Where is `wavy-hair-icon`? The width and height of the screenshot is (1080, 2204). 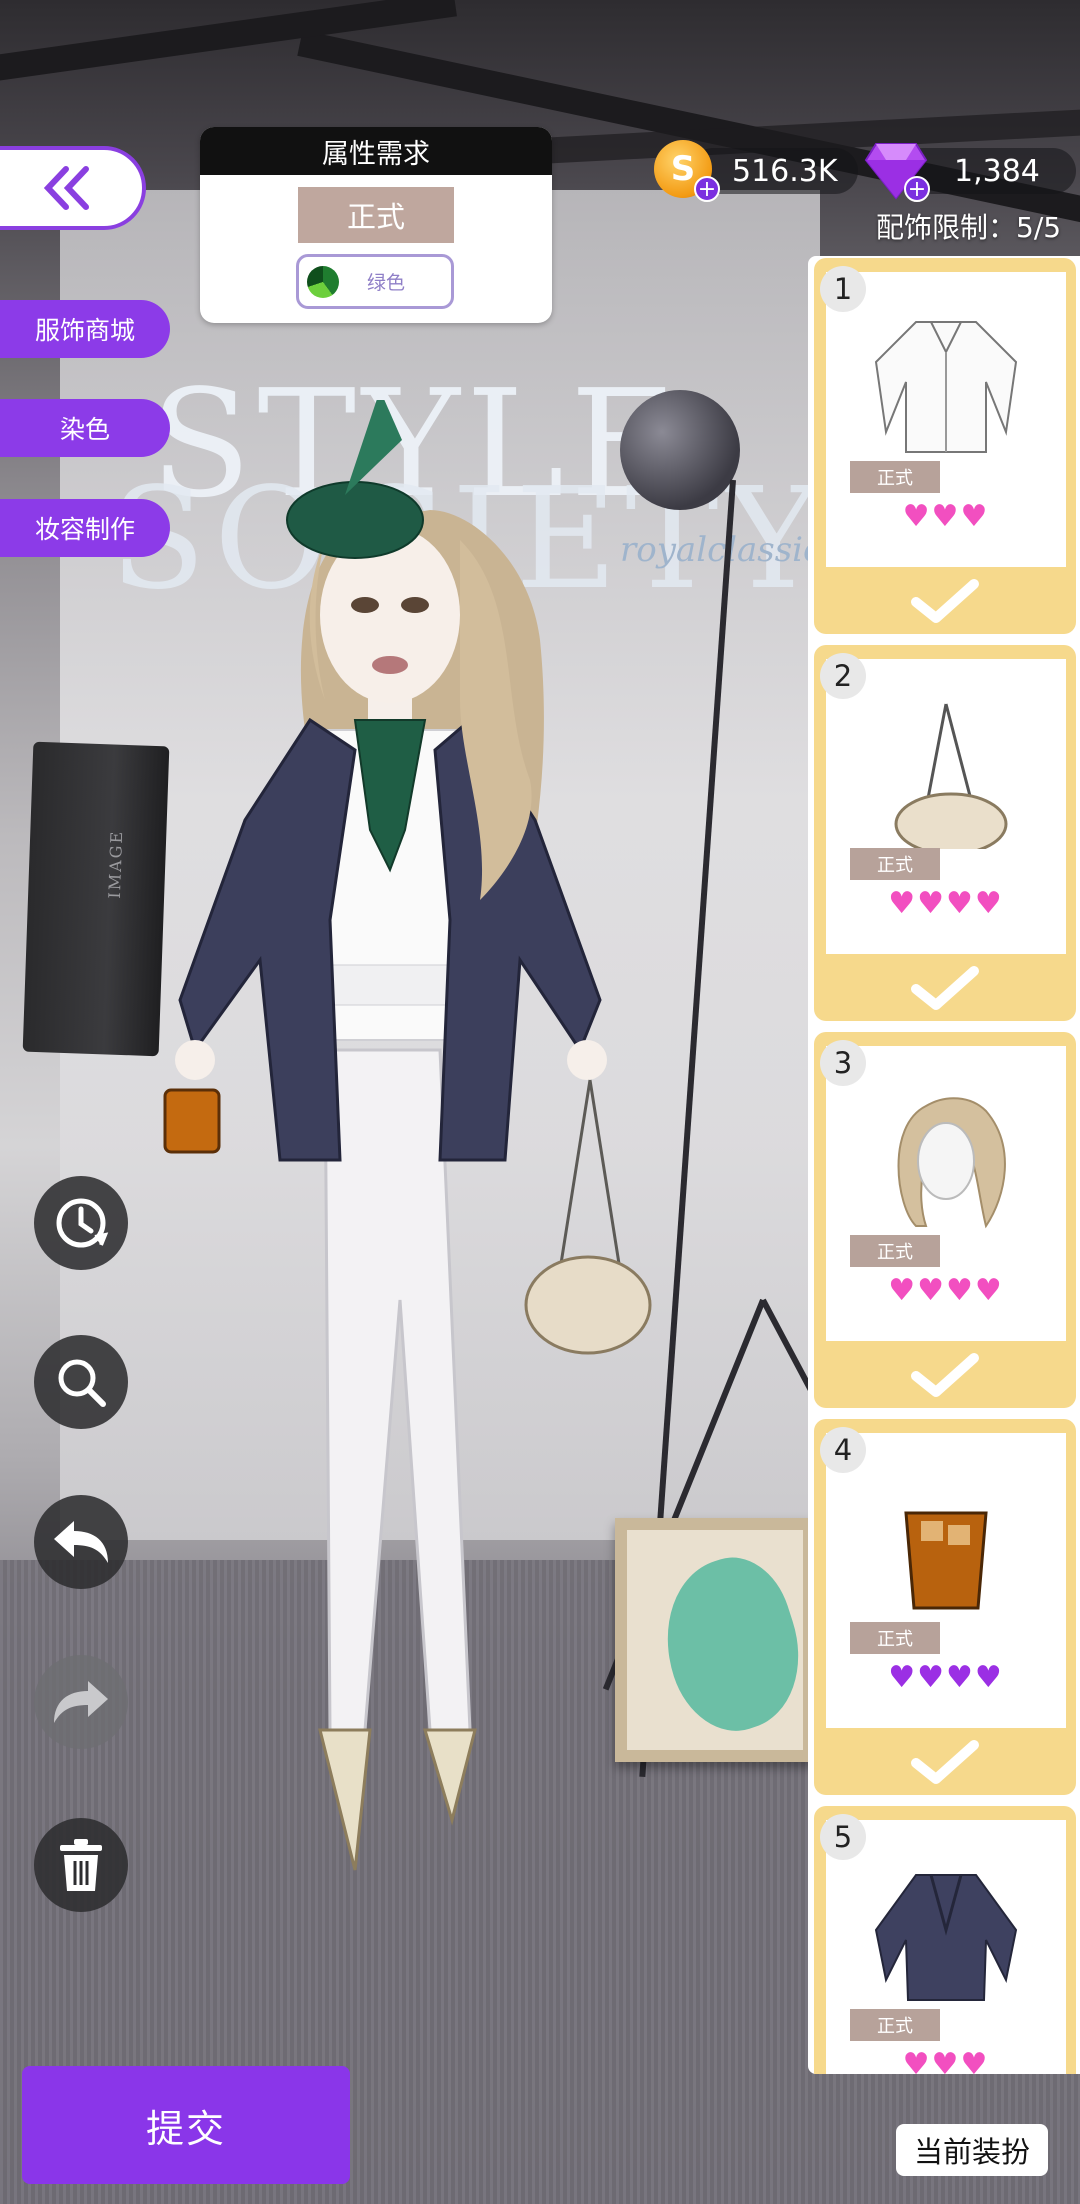 wavy-hair-icon is located at coordinates (951, 1163).